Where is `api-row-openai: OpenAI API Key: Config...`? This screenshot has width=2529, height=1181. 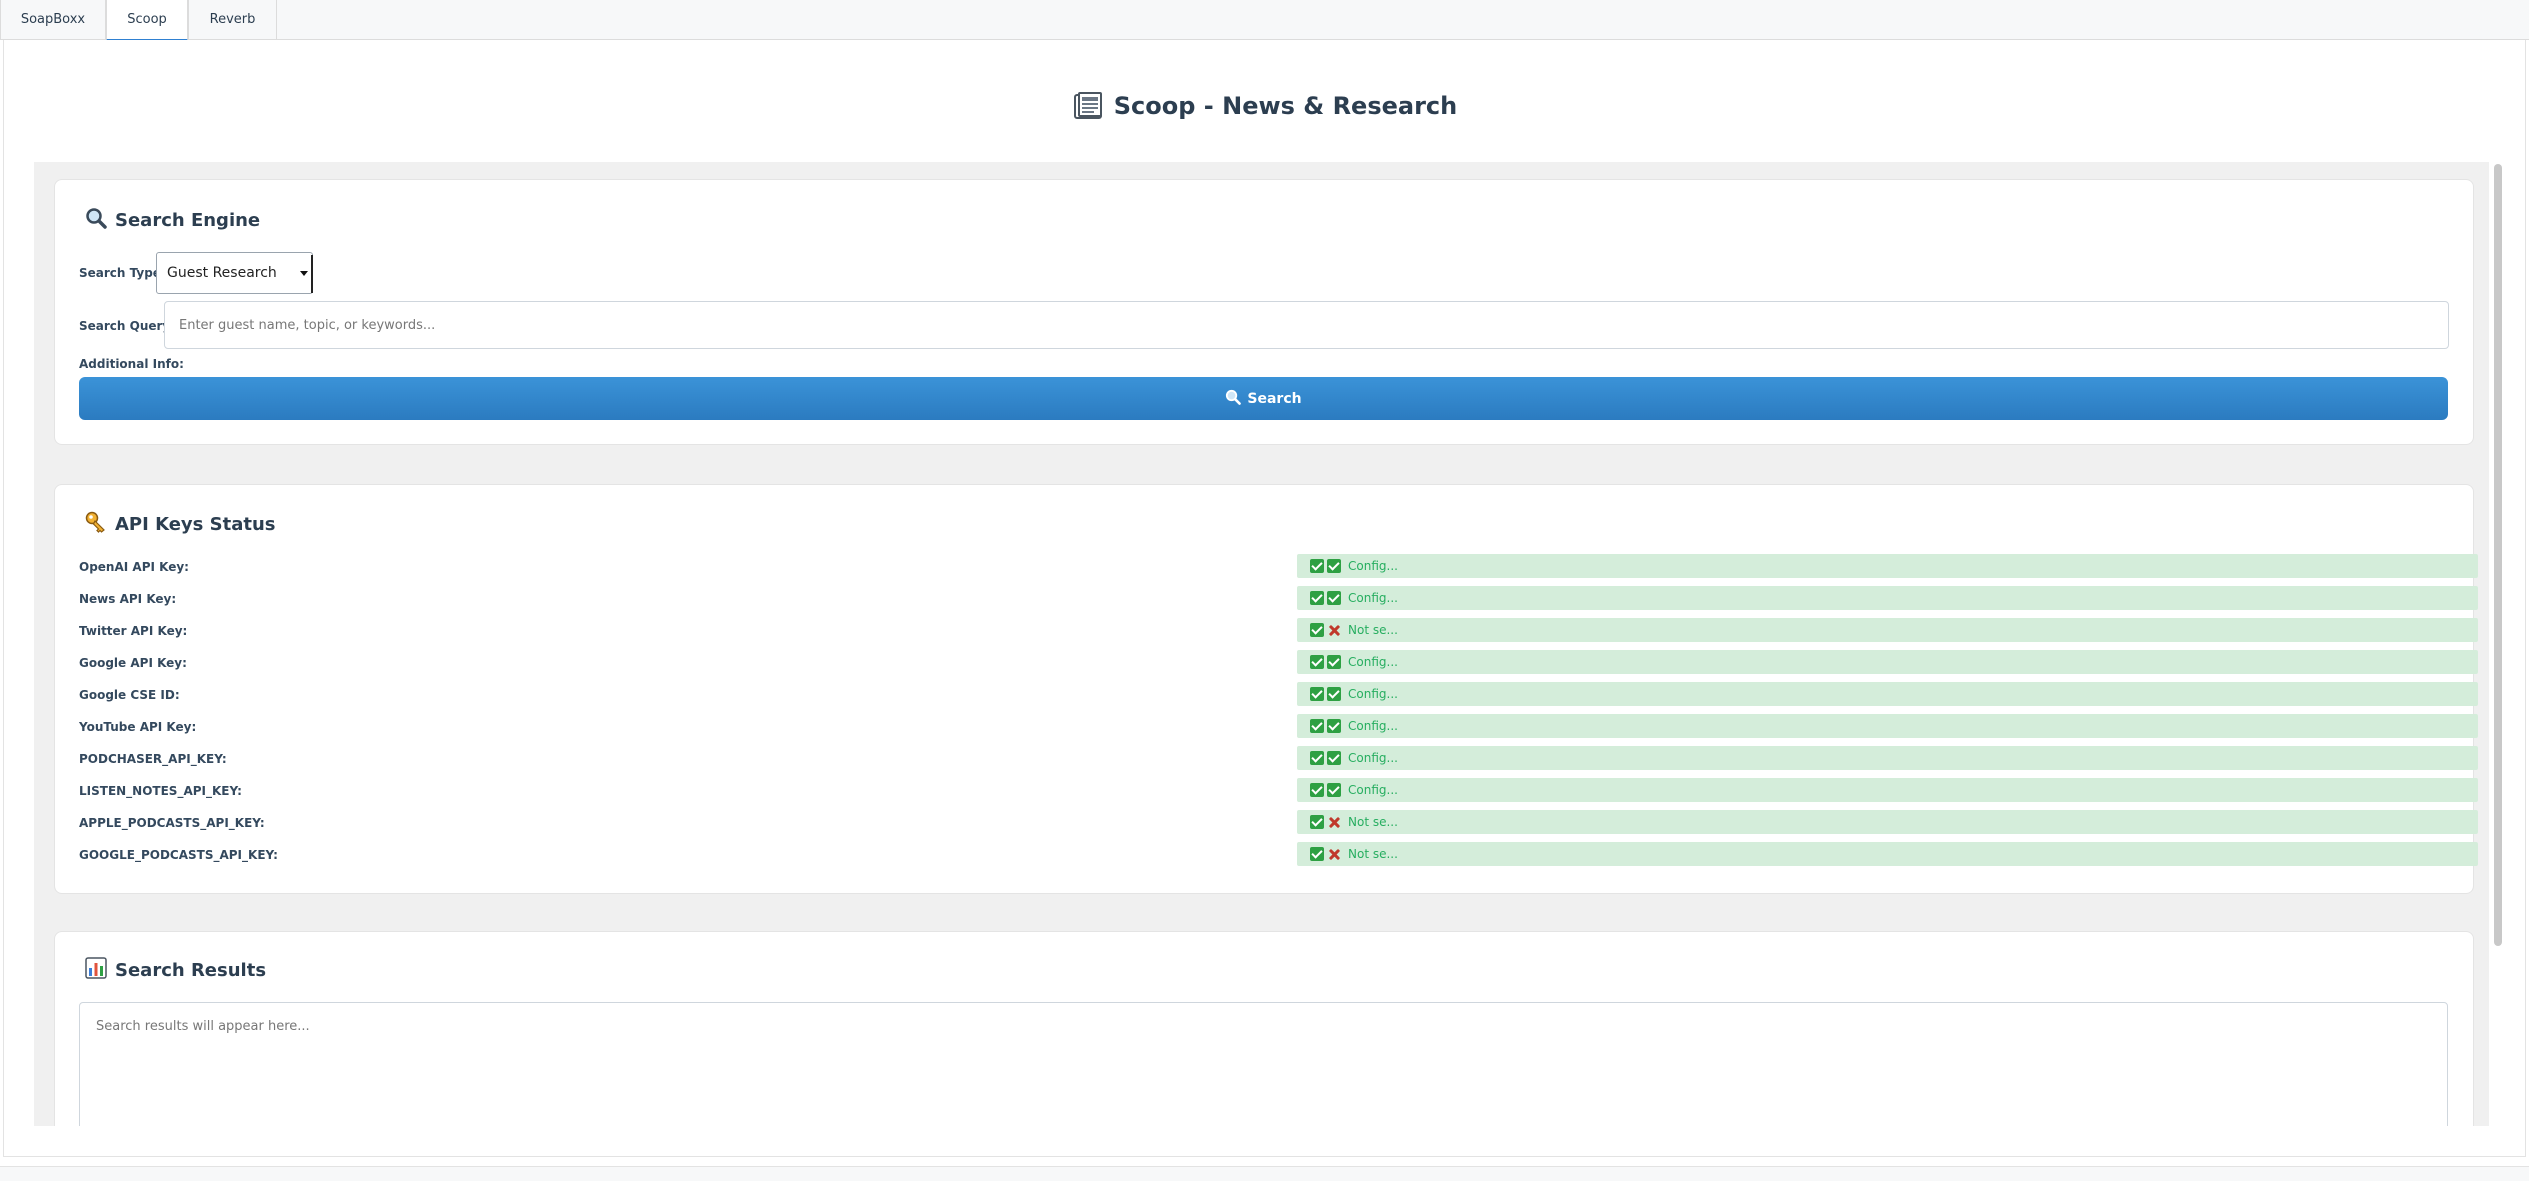
api-row-openai: OpenAI API Key: Config... is located at coordinates (1266, 567).